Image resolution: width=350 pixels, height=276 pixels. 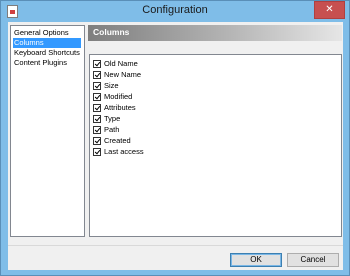 I want to click on column-label: Size, so click(x=111, y=85).